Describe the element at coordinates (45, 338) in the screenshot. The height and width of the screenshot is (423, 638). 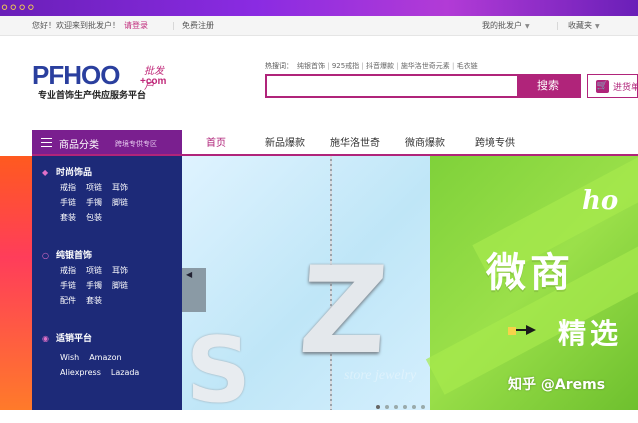
I see `globe-icon: ◉` at that location.